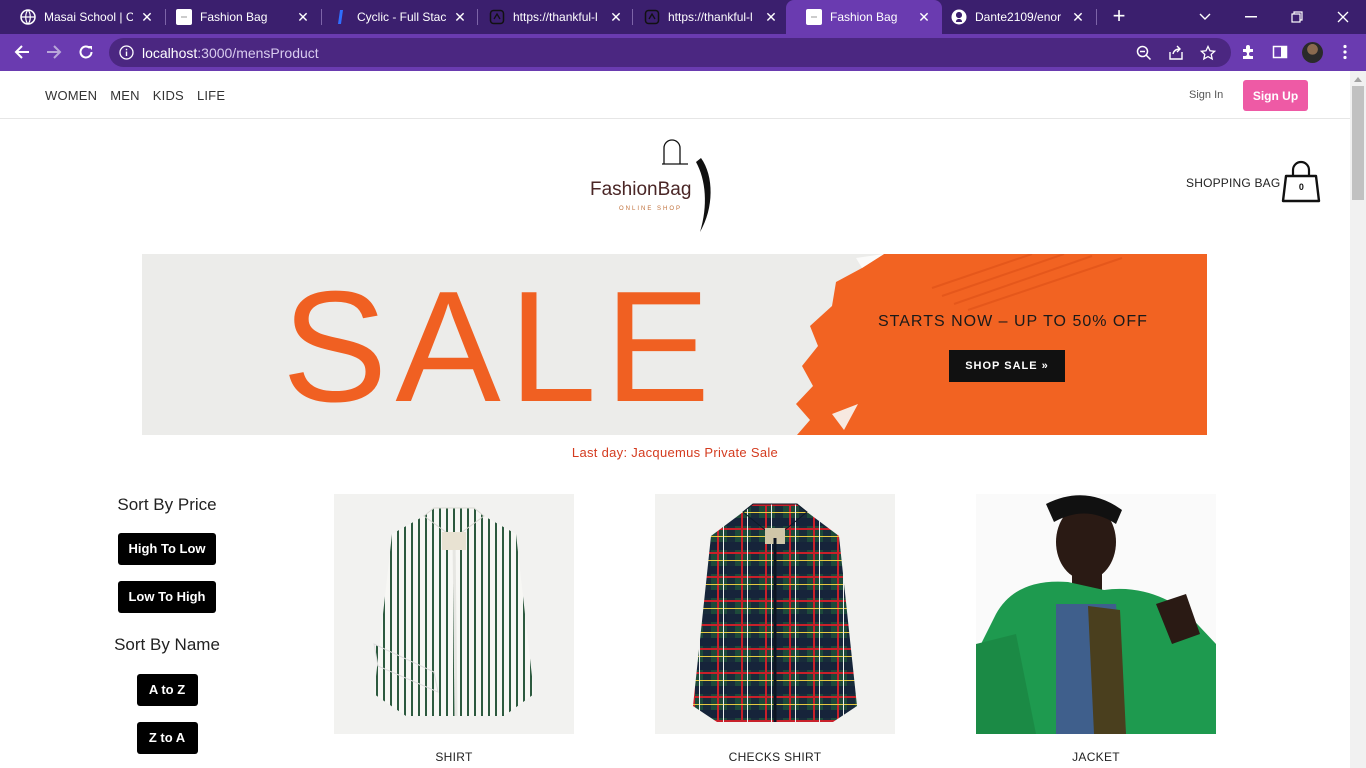  What do you see at coordinates (1096, 614) in the screenshot?
I see `product-image-jacket` at bounding box center [1096, 614].